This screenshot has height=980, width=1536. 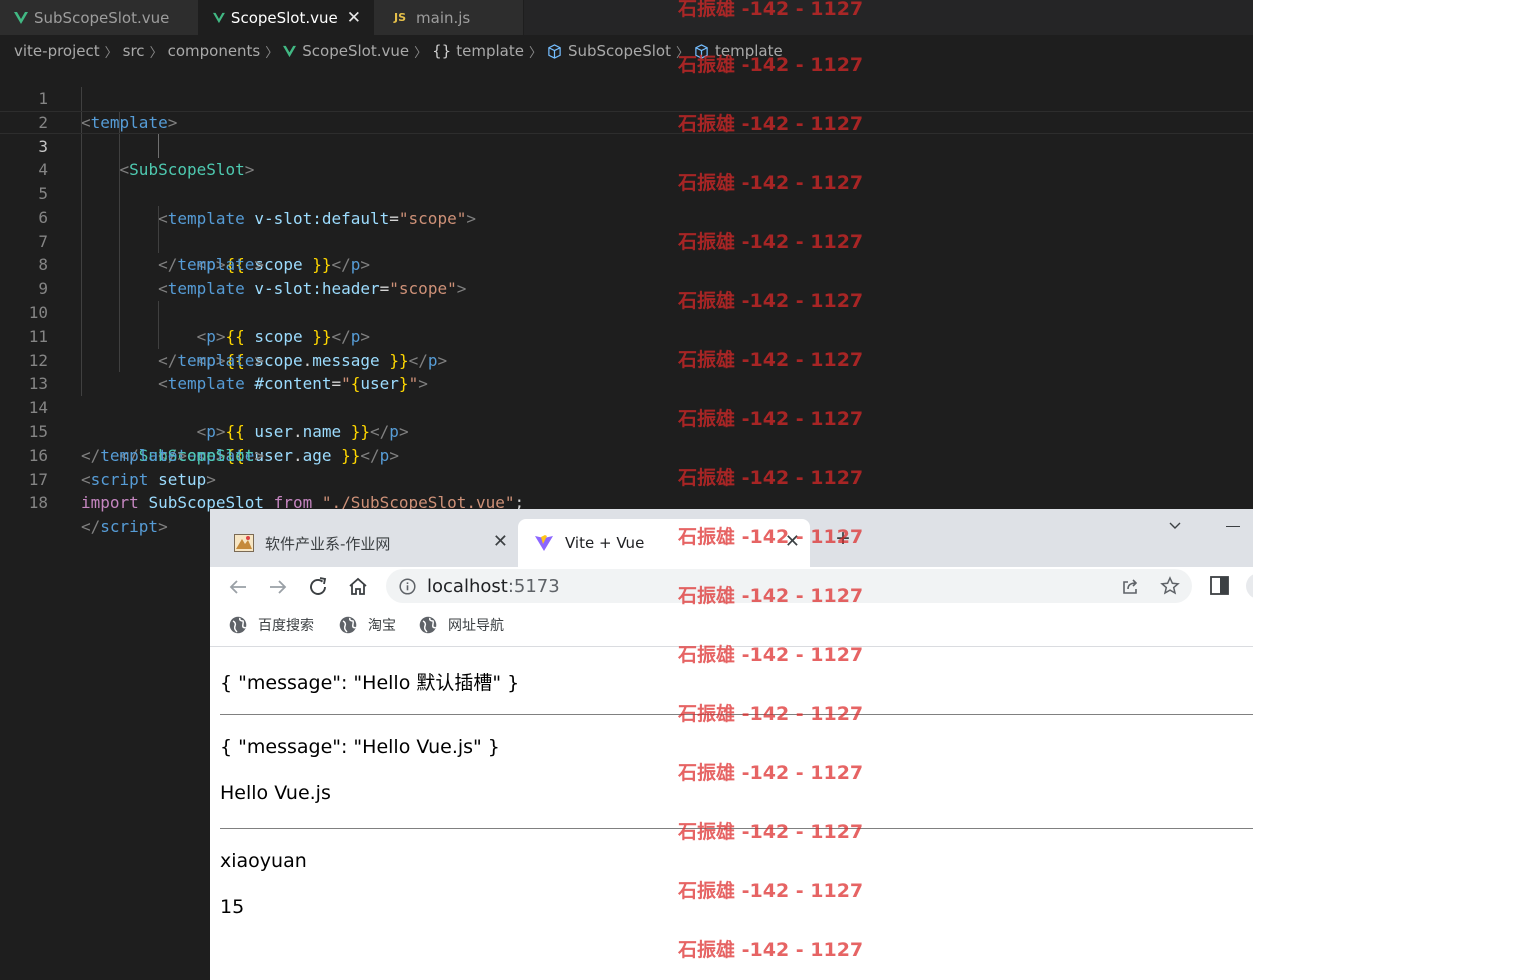 I want to click on code-line: 6 <template v-slot:header="scope">, so click(x=626, y=239).